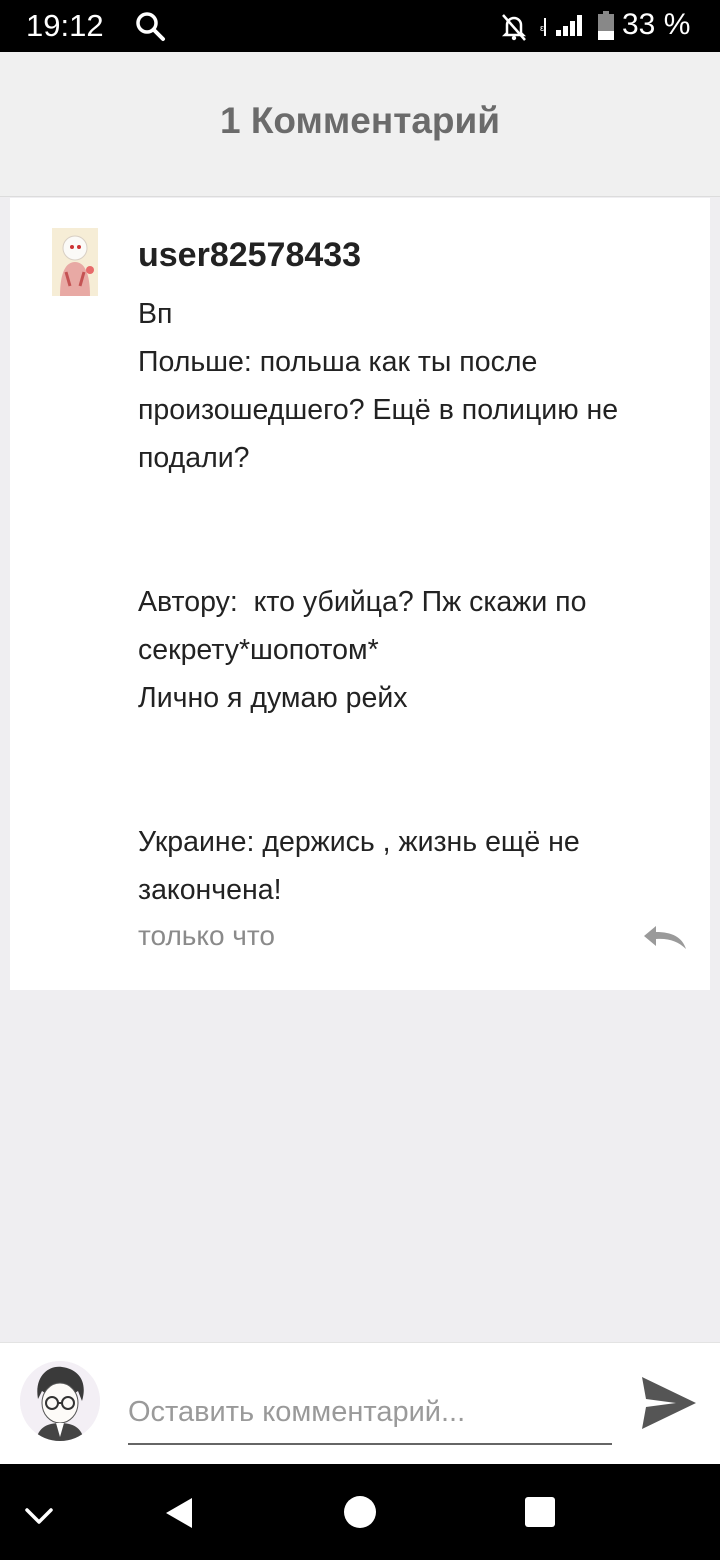 Image resolution: width=720 pixels, height=1560 pixels. What do you see at coordinates (359, 120) in the screenshot?
I see `page-title: 1 Комментарий` at bounding box center [359, 120].